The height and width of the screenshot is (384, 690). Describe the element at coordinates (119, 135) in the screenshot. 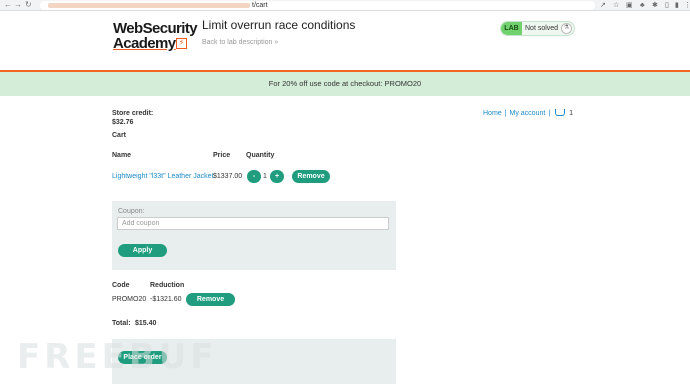

I see `cart-heading: Cart` at that location.